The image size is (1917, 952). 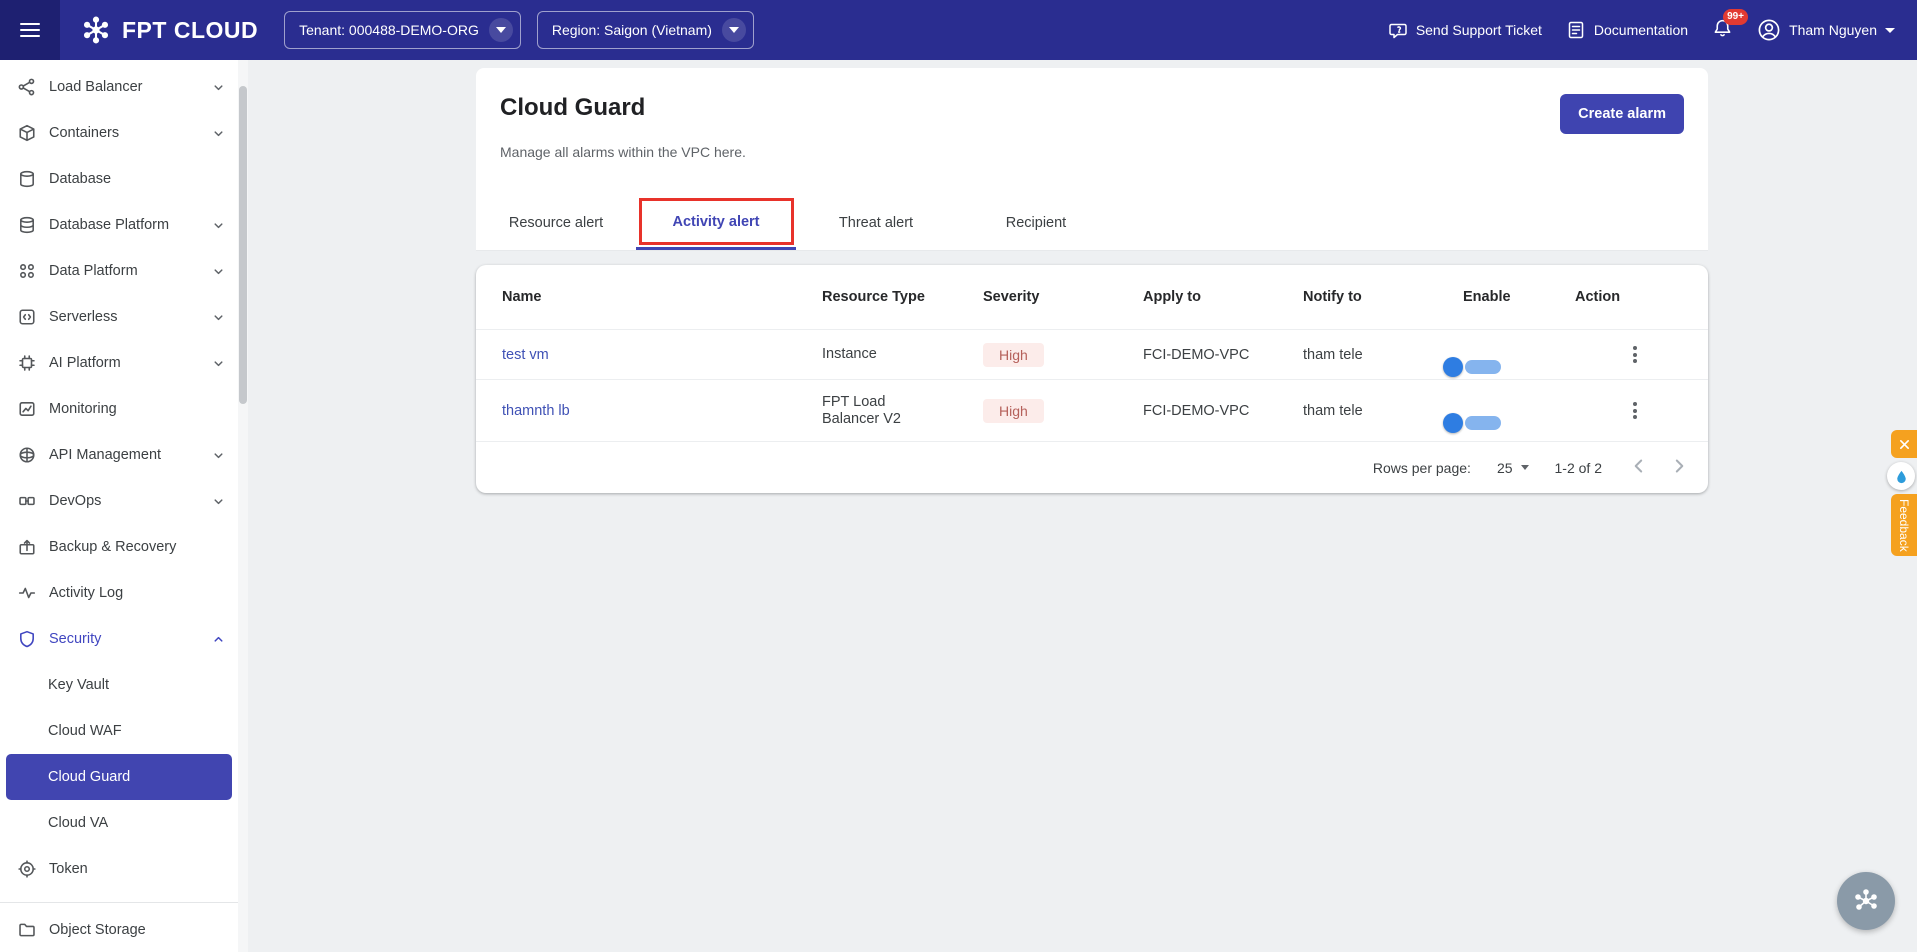 What do you see at coordinates (27, 133) in the screenshot?
I see `containers-icon` at bounding box center [27, 133].